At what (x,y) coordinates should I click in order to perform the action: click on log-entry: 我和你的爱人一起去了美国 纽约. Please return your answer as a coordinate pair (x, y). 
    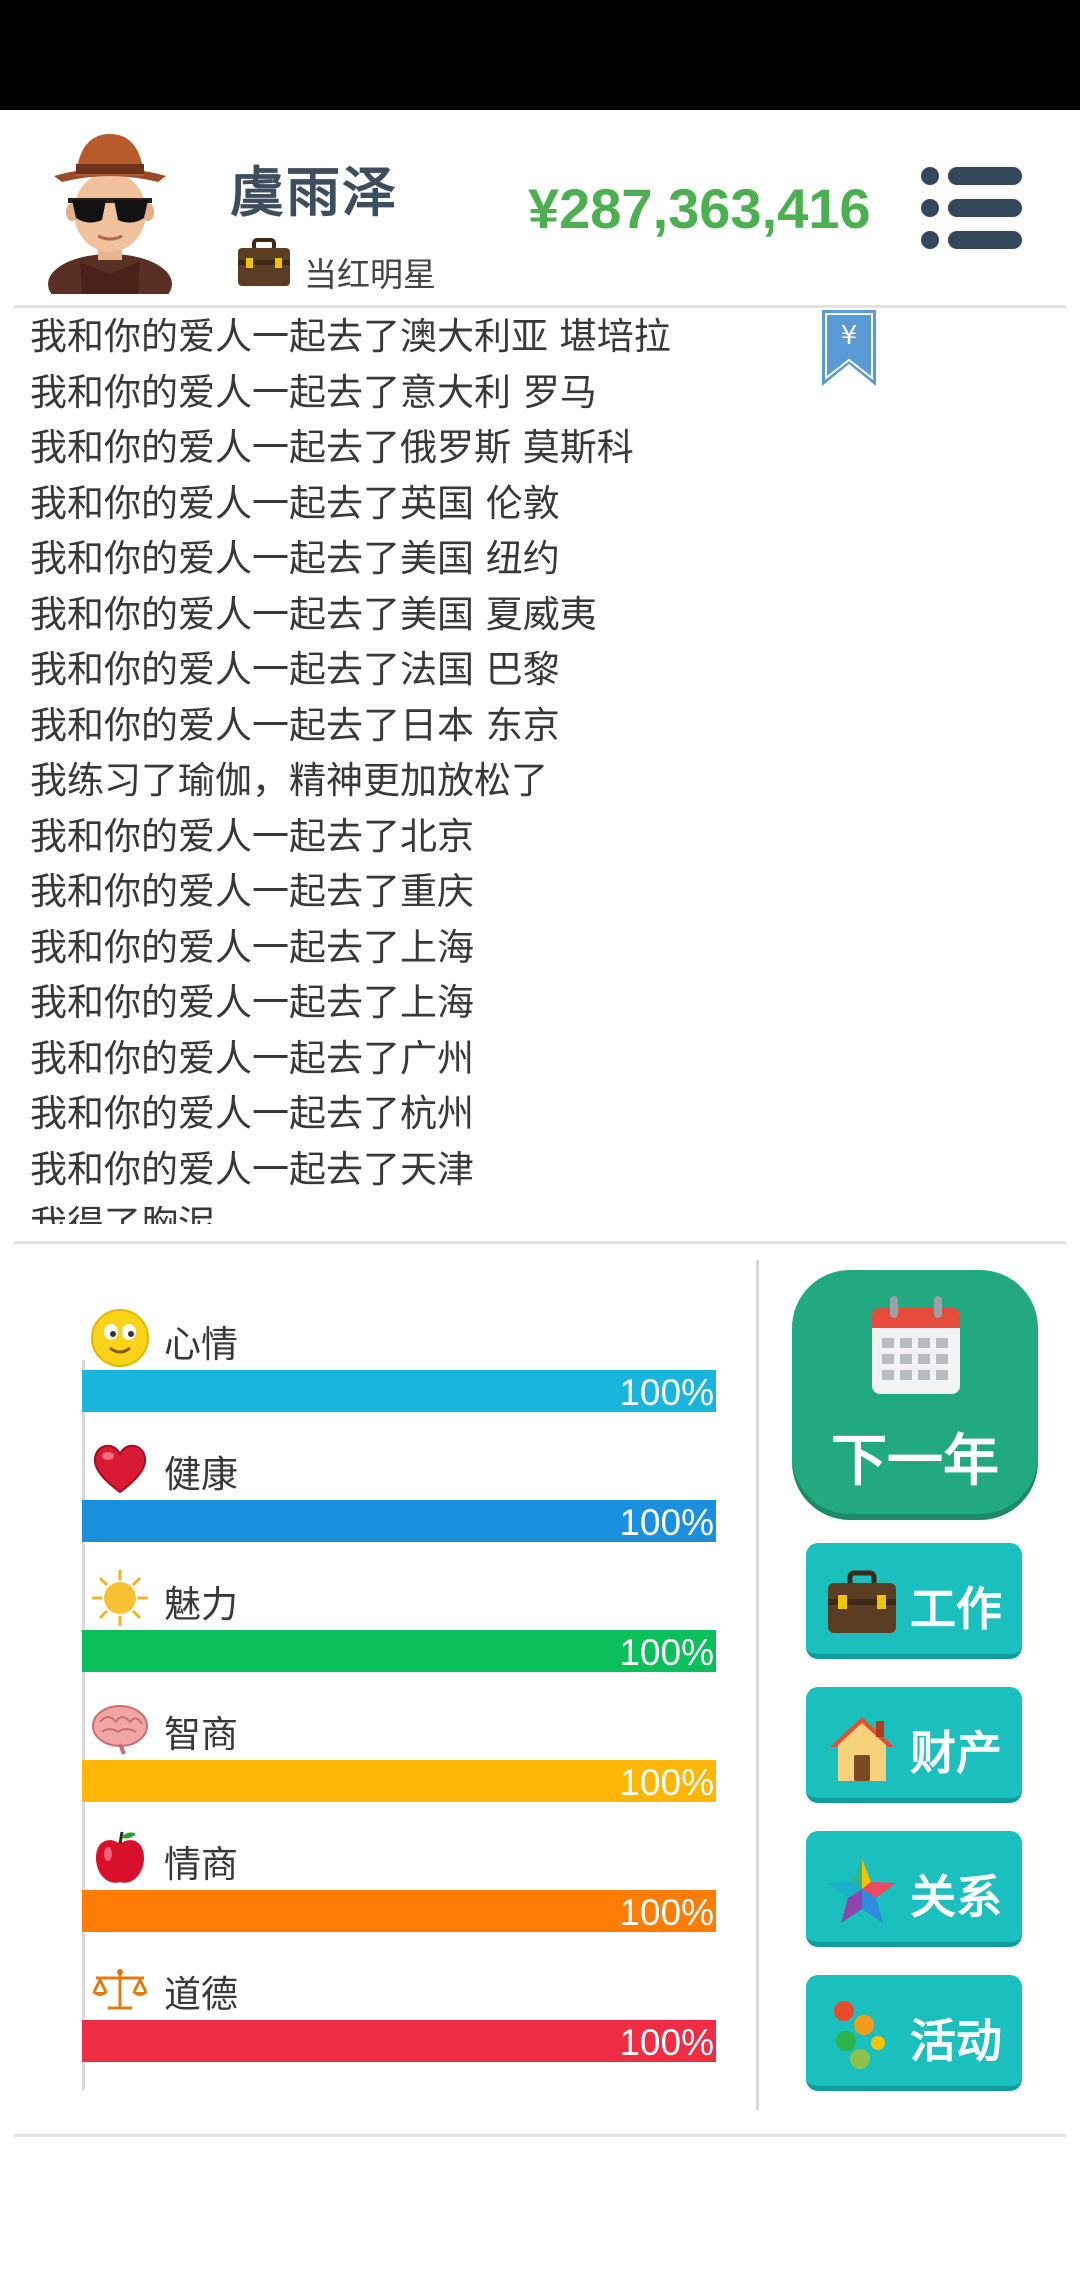
    Looking at the image, I should click on (295, 558).